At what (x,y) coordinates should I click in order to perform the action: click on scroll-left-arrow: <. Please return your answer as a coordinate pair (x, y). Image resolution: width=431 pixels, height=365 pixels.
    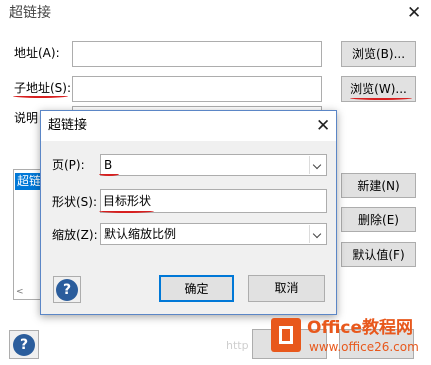
    Looking at the image, I should click on (20, 292).